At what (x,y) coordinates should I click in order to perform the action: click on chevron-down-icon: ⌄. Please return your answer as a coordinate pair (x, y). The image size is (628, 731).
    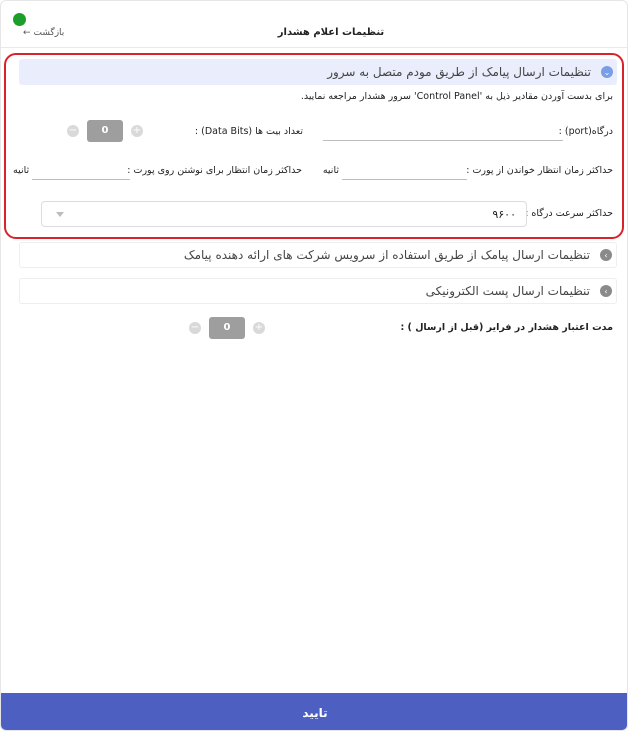
    Looking at the image, I should click on (607, 72).